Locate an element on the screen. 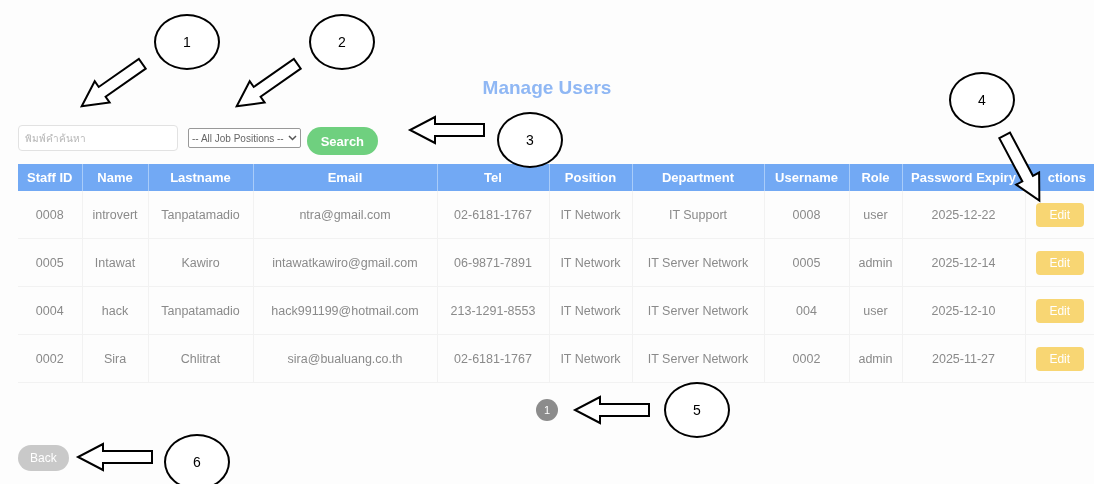 The width and height of the screenshot is (1094, 484). table-cell: Chlitrat is located at coordinates (200, 358).